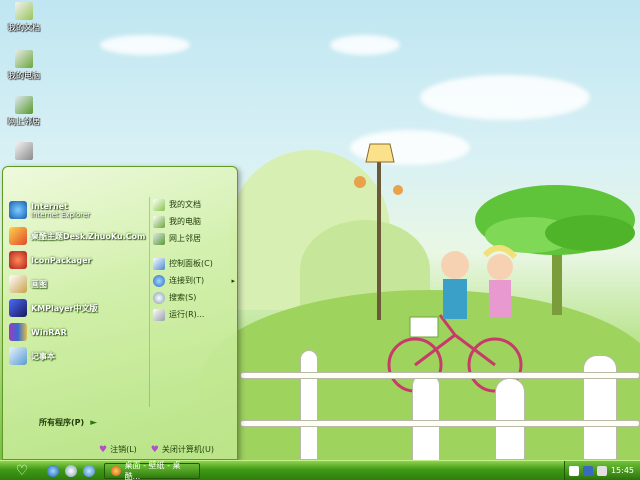 Image resolution: width=640 pixels, height=480 pixels. I want to click on desktop-icon-my-computer: 我的电脑, so click(24, 65).